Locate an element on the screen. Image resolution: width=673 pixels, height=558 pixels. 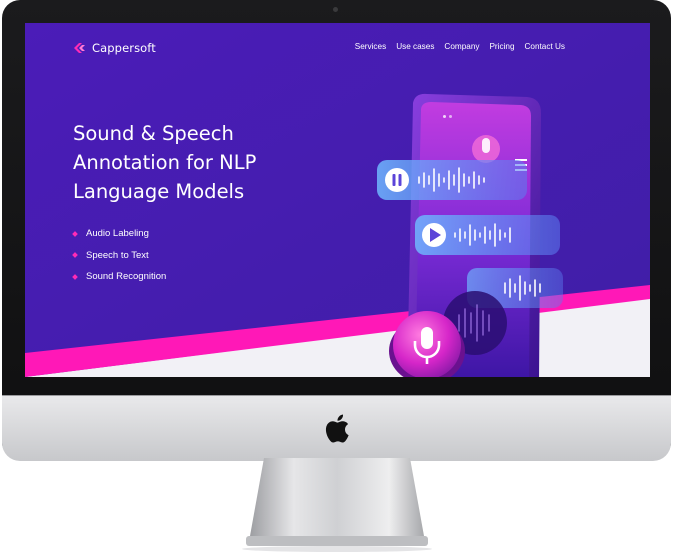
feature-label: Audio Labeling is located at coordinates (117, 234).